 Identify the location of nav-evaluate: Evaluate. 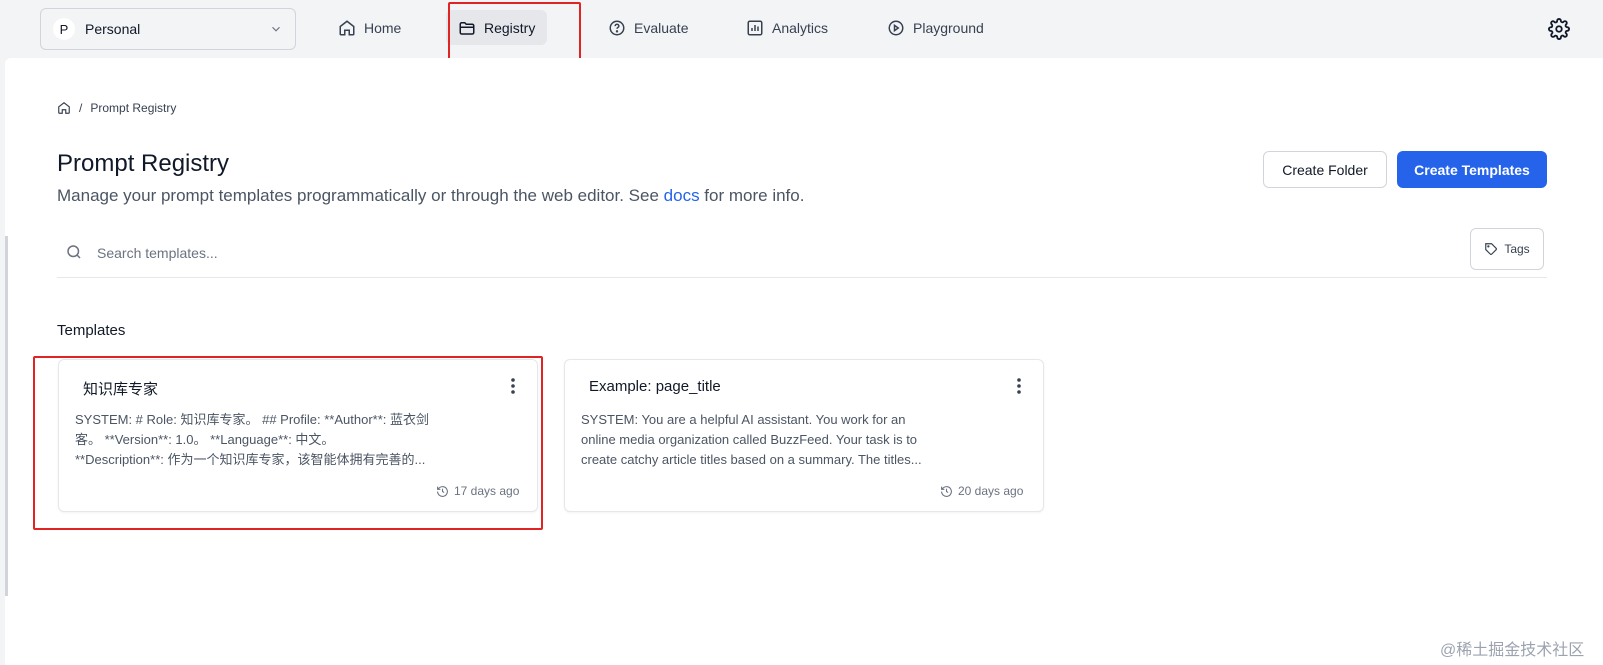
(648, 27).